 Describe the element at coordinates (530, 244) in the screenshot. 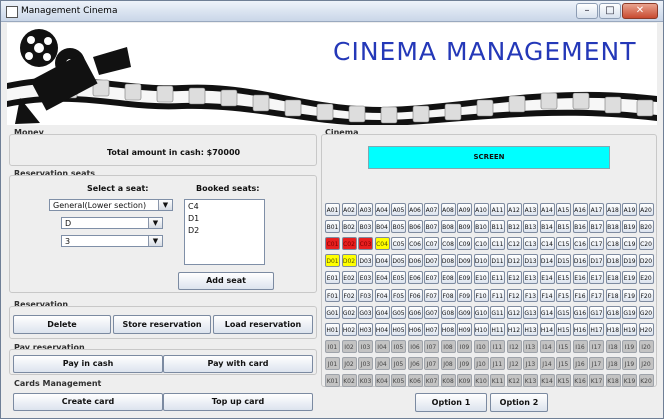

I see `seat-c13: C13` at that location.